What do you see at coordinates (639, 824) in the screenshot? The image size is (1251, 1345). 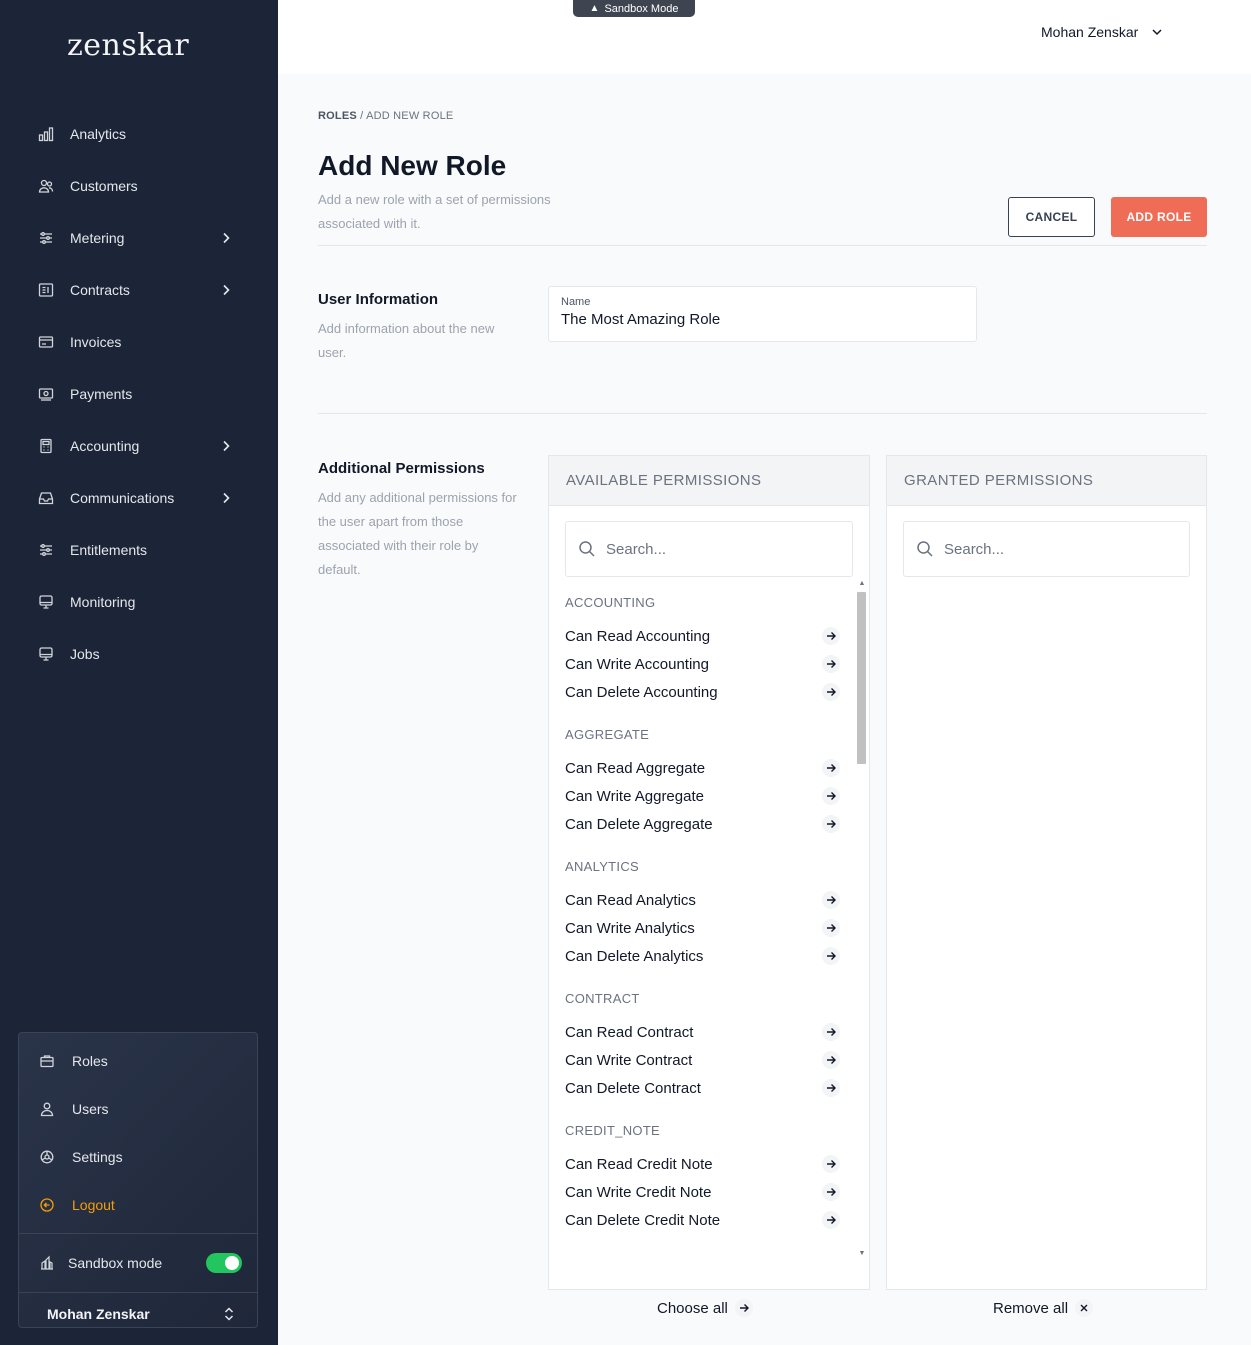 I see `permission-label: Can Delete Aggregate` at bounding box center [639, 824].